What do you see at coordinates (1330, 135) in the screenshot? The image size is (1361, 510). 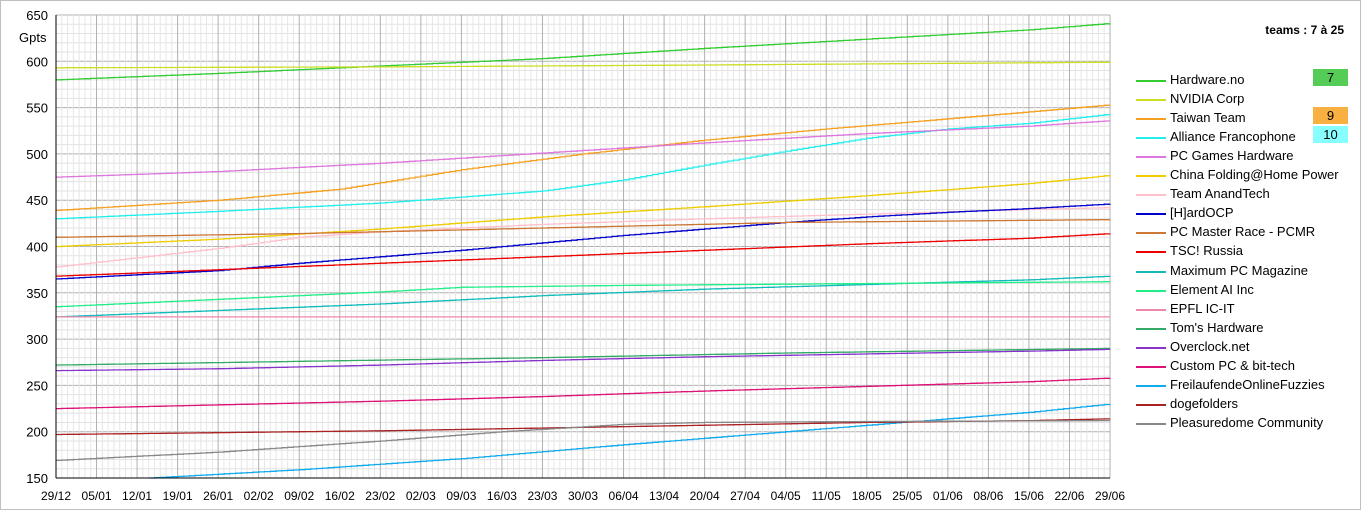 I see `rank-badge: 10` at bounding box center [1330, 135].